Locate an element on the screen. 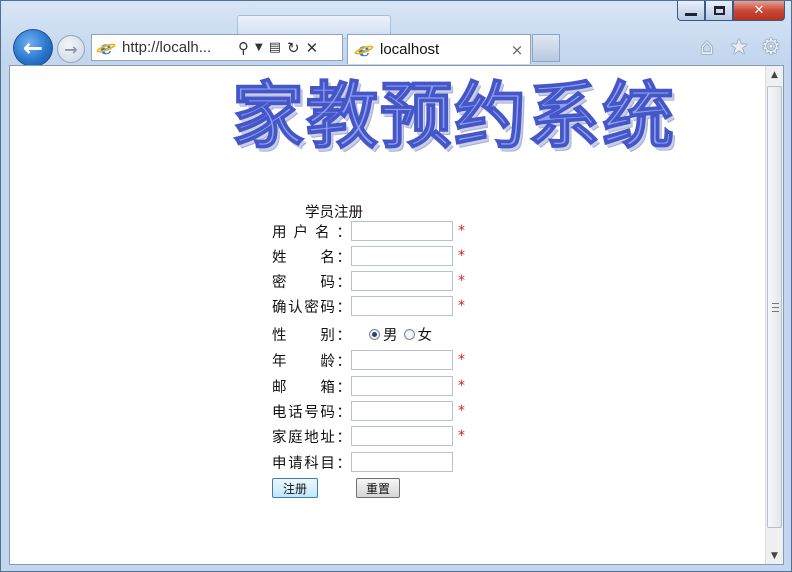 Image resolution: width=792 pixels, height=572 pixels. field-row-subject: 申请科目： is located at coordinates (362, 462).